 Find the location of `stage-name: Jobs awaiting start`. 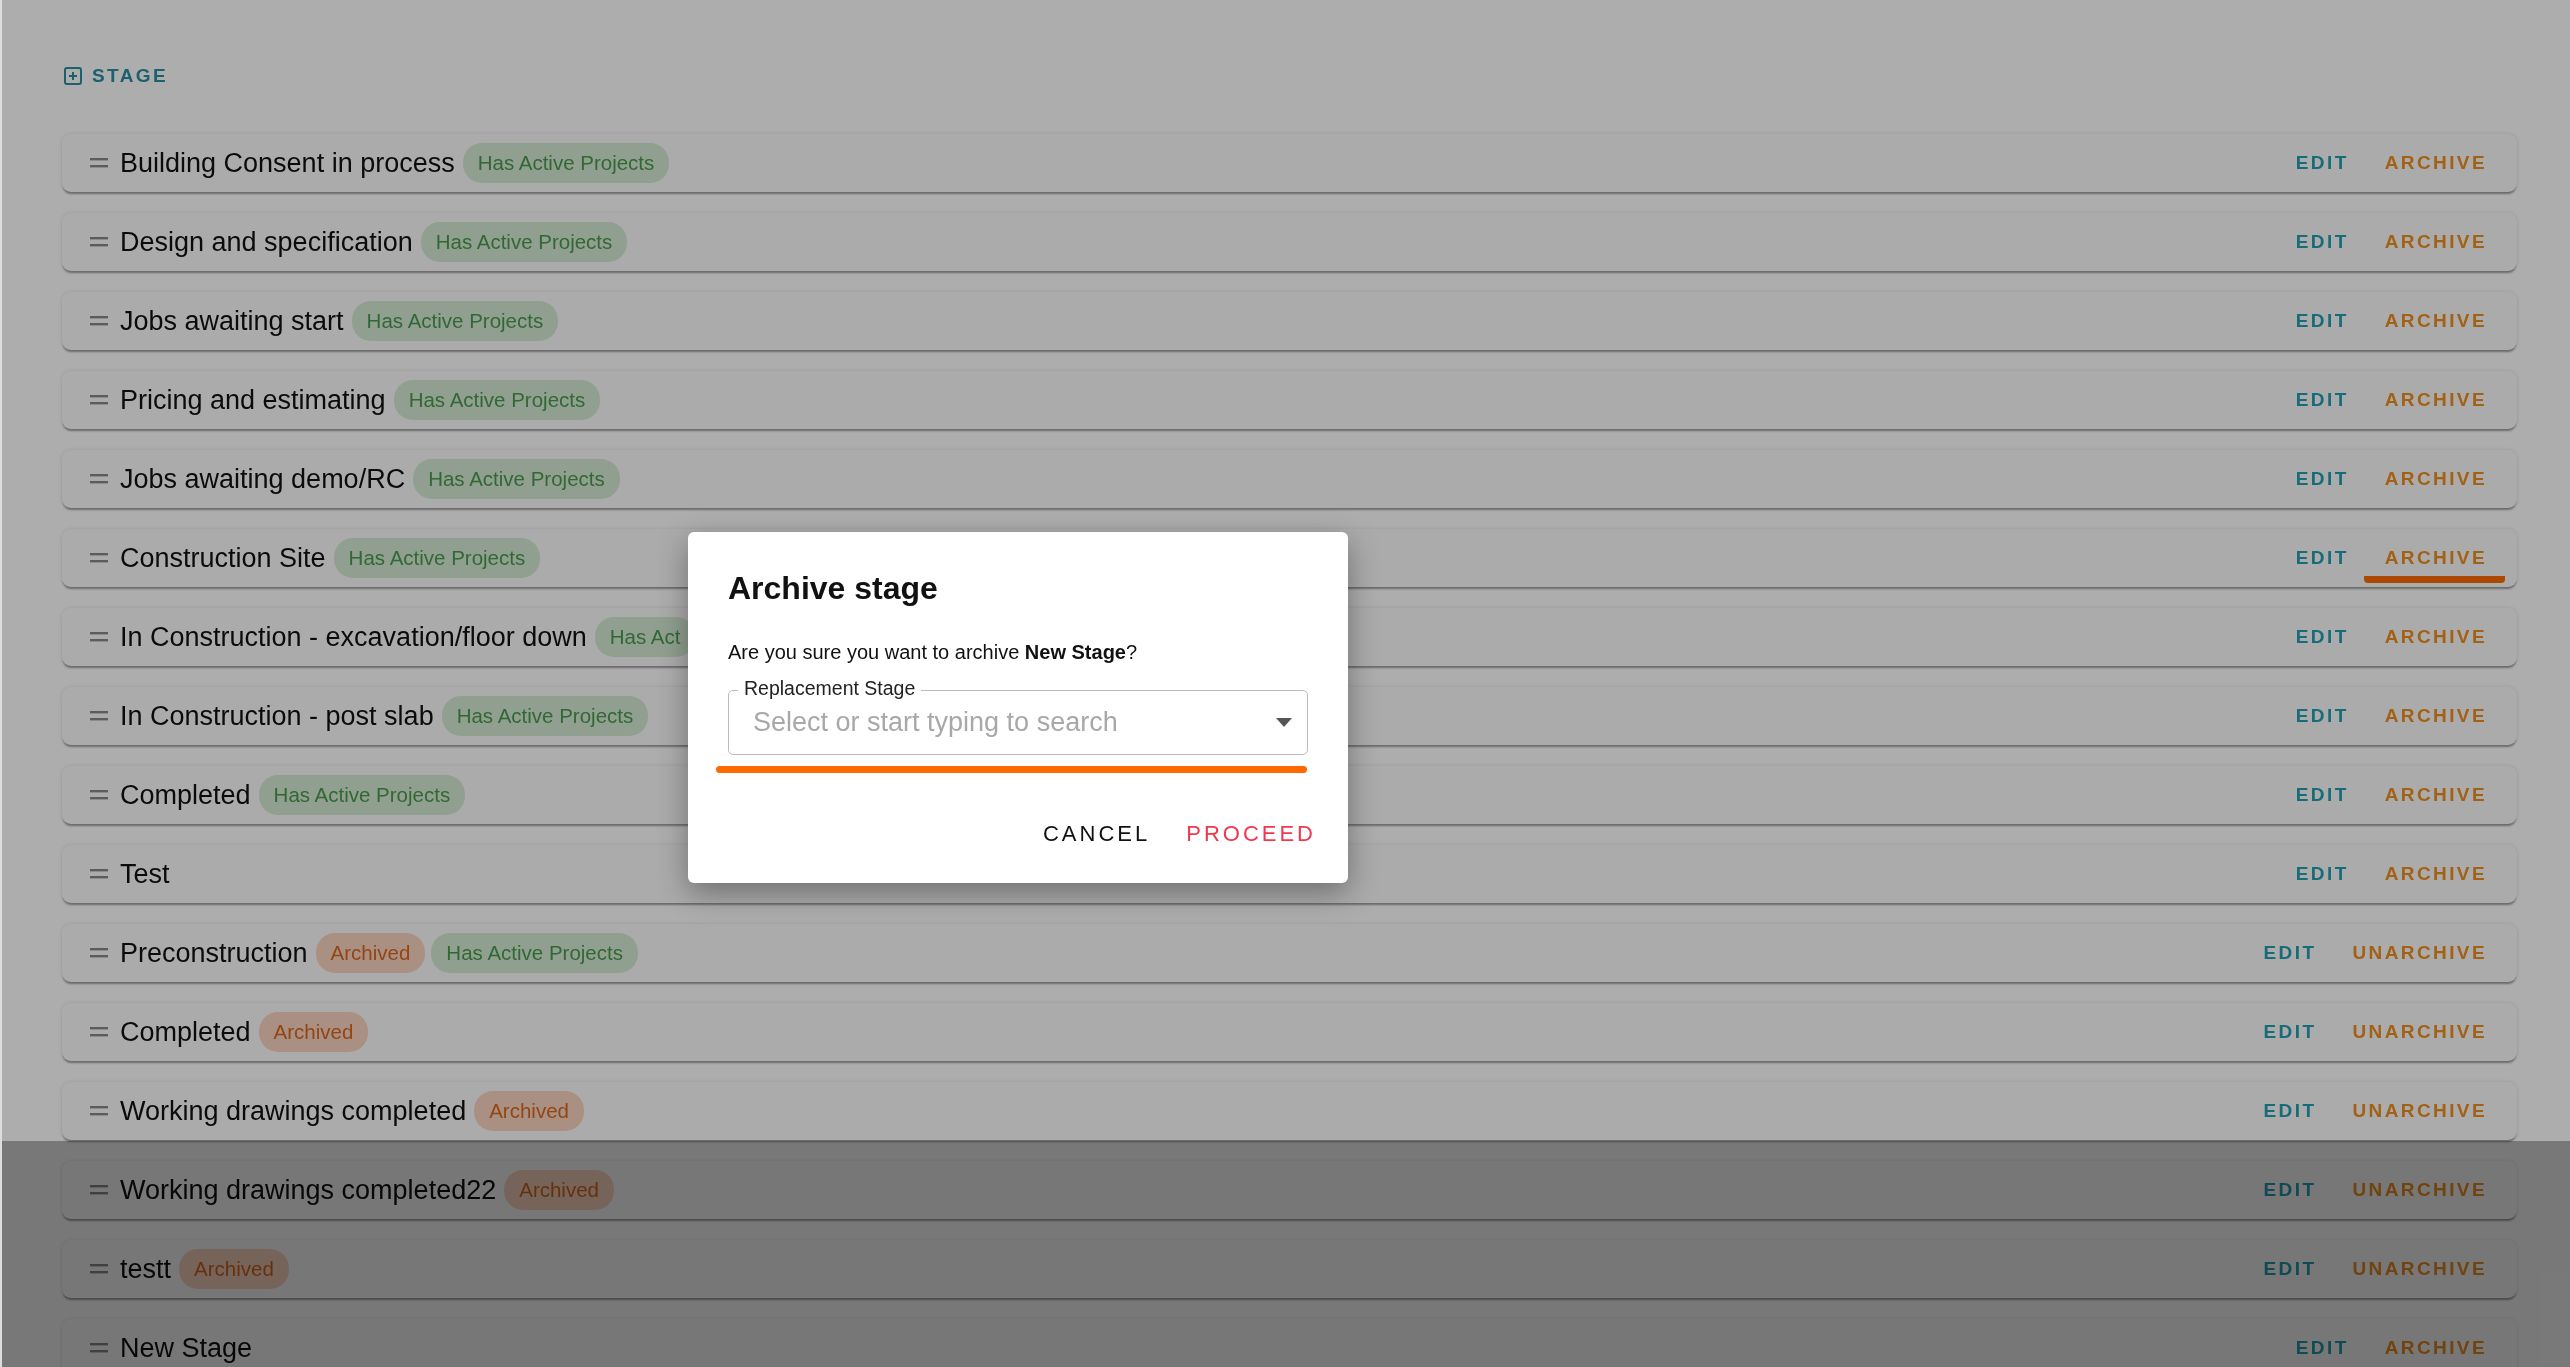

stage-name: Jobs awaiting start is located at coordinates (232, 321).